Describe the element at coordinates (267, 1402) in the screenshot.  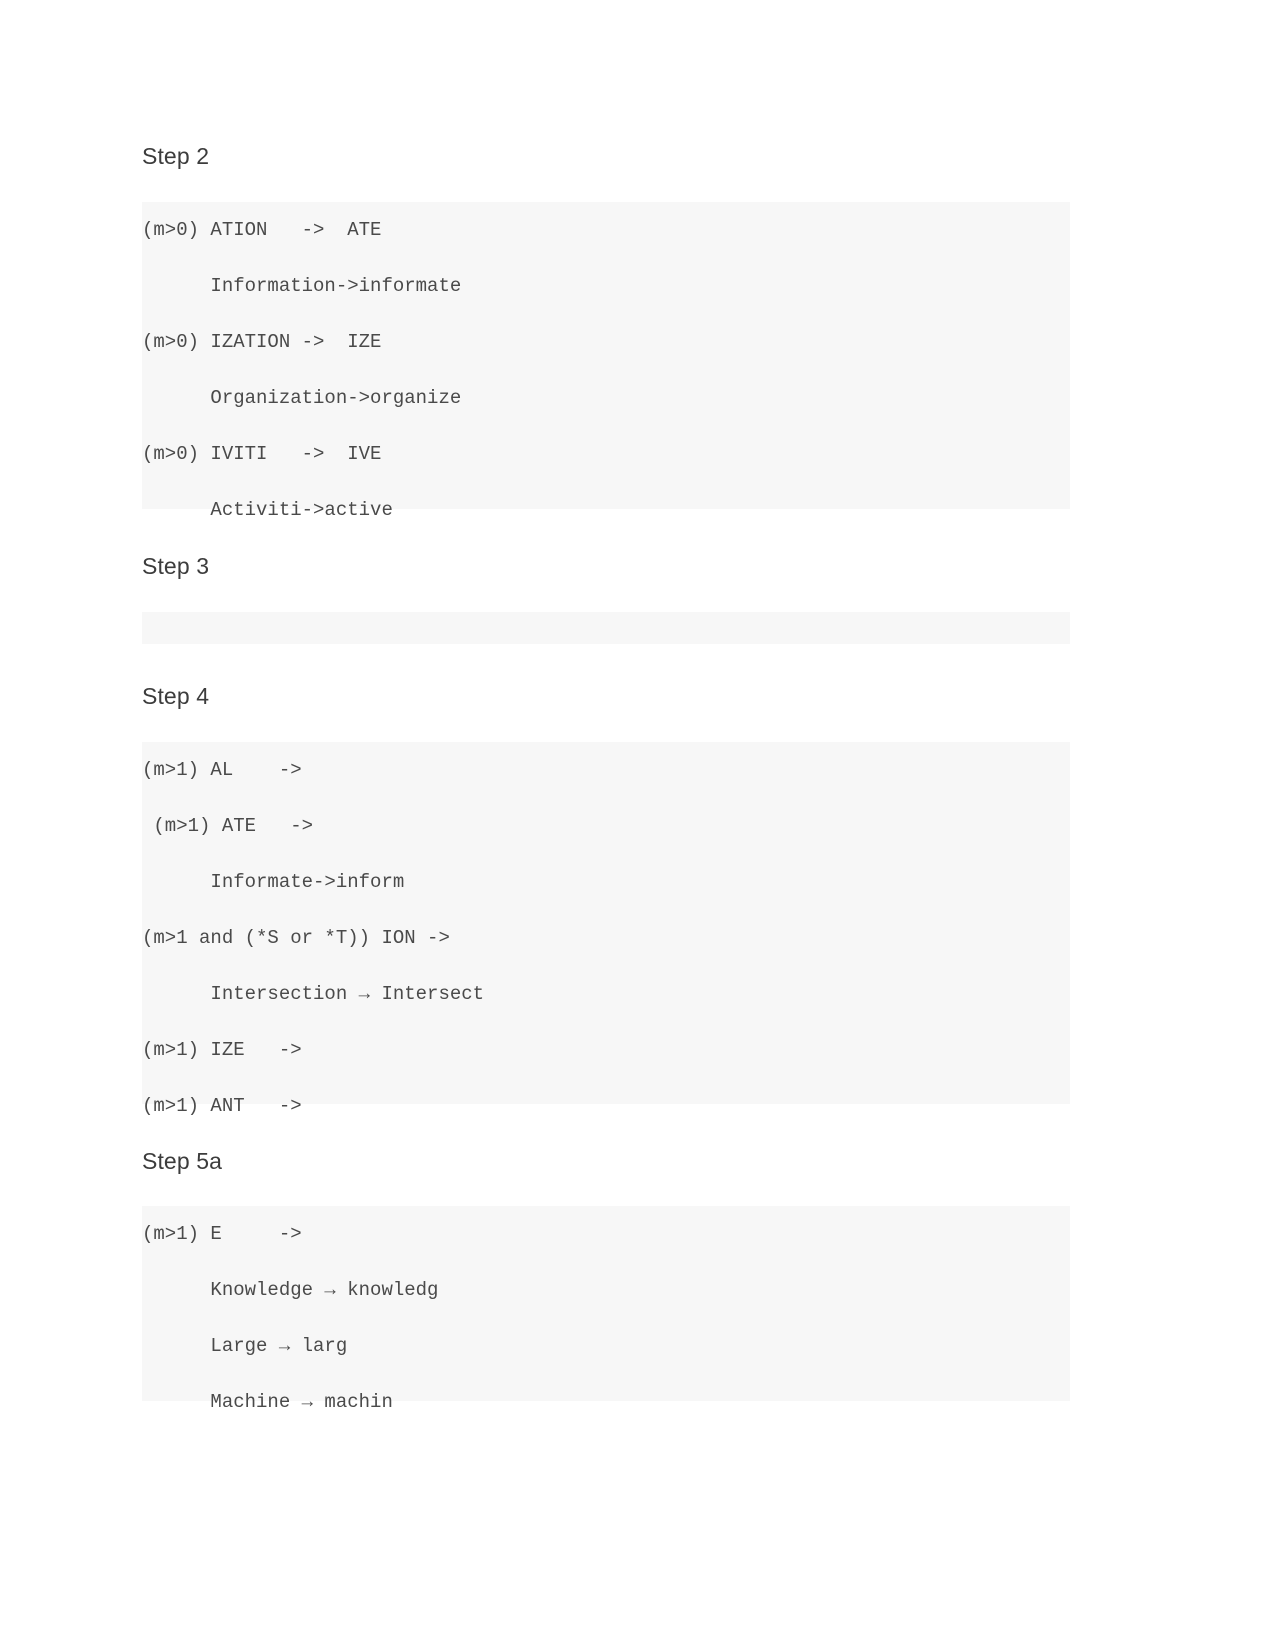
I see `code-line: Machine → machin` at that location.